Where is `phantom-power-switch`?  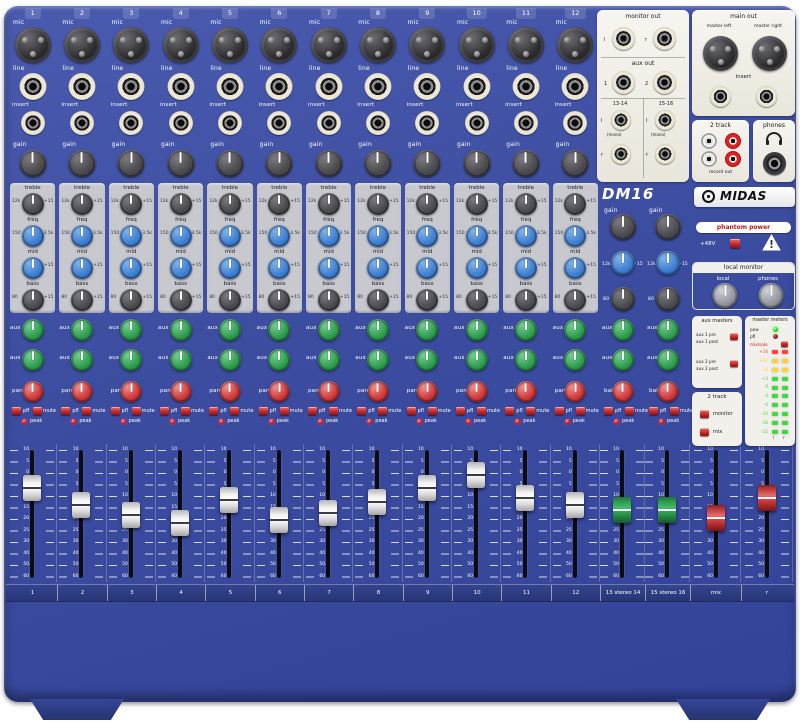 phantom-power-switch is located at coordinates (735, 243).